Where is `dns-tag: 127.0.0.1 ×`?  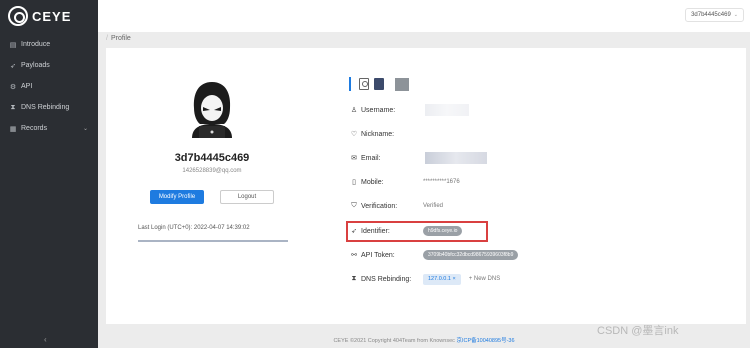 dns-tag: 127.0.0.1 × is located at coordinates (442, 279).